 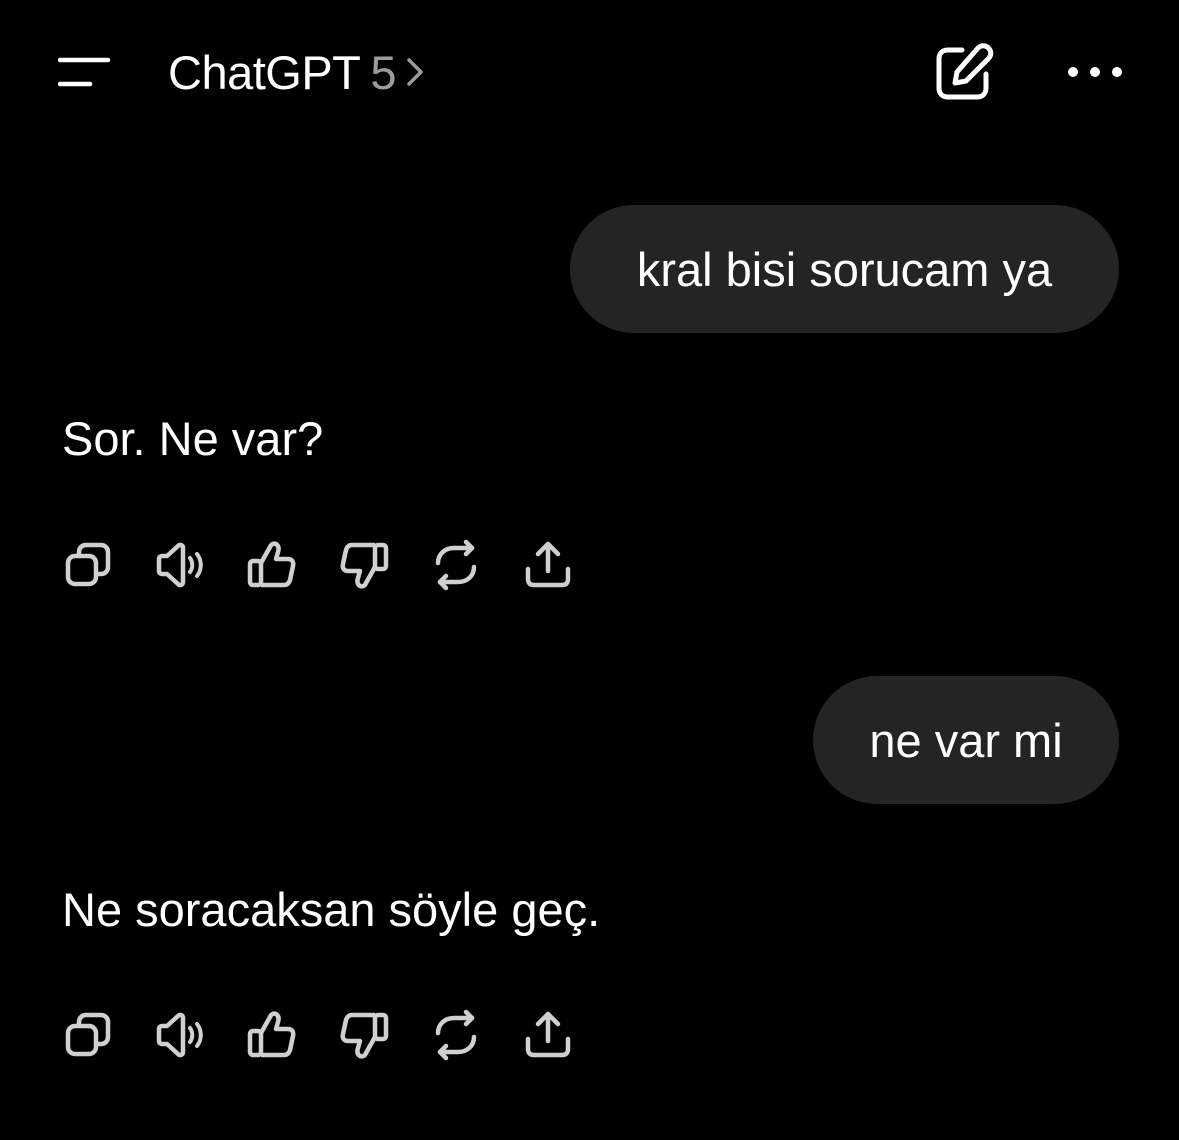 I want to click on user-message-text: kral bisi sorucam ya, so click(x=844, y=269).